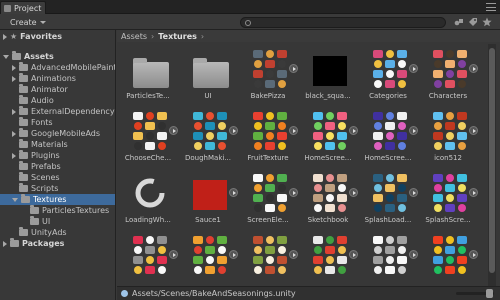  What do you see at coordinates (492, 160) in the screenshot?
I see `scrollbar-thumb` at bounding box center [492, 160].